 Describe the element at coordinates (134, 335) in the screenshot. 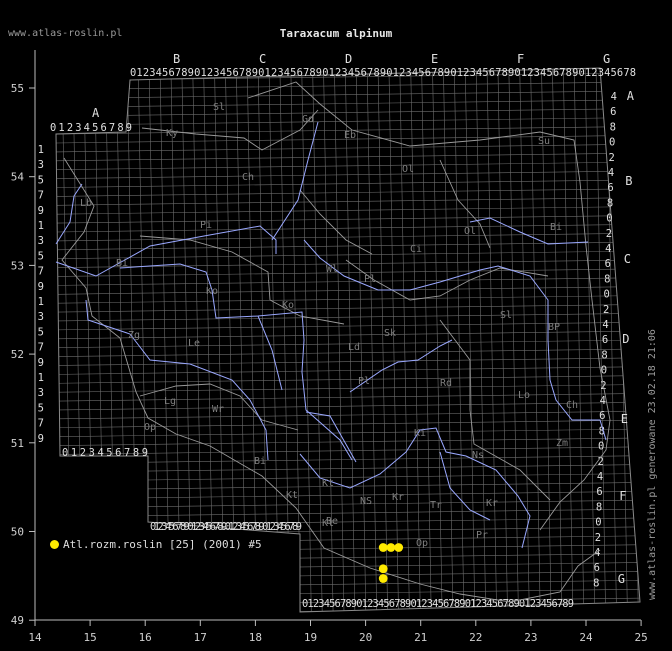

I see `region-code: Zg` at that location.